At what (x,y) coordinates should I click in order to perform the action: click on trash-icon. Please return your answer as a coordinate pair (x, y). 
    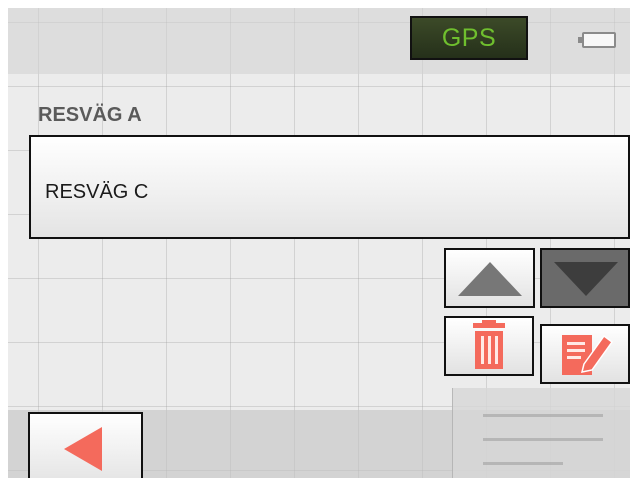
    Looking at the image, I should click on (489, 344).